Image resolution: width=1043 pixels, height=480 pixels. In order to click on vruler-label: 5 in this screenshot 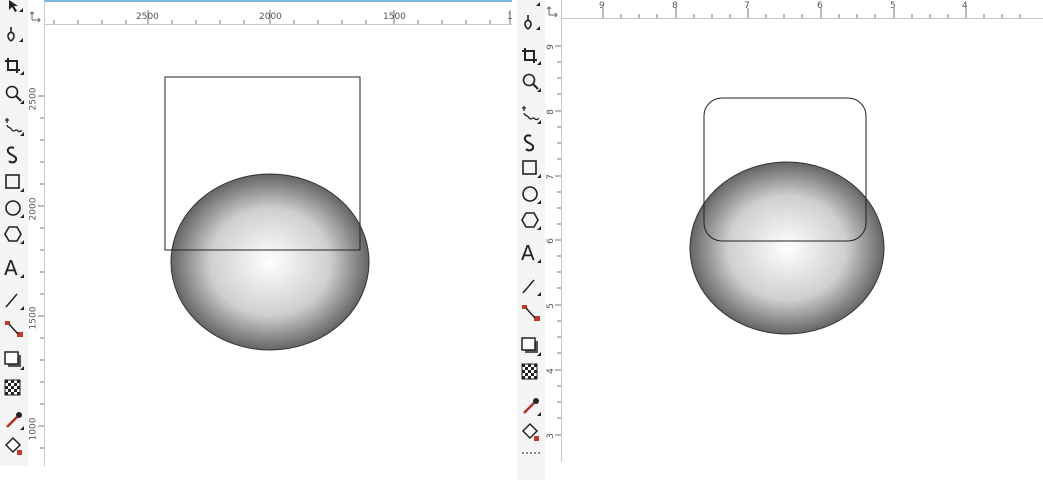, I will do `click(550, 306)`.